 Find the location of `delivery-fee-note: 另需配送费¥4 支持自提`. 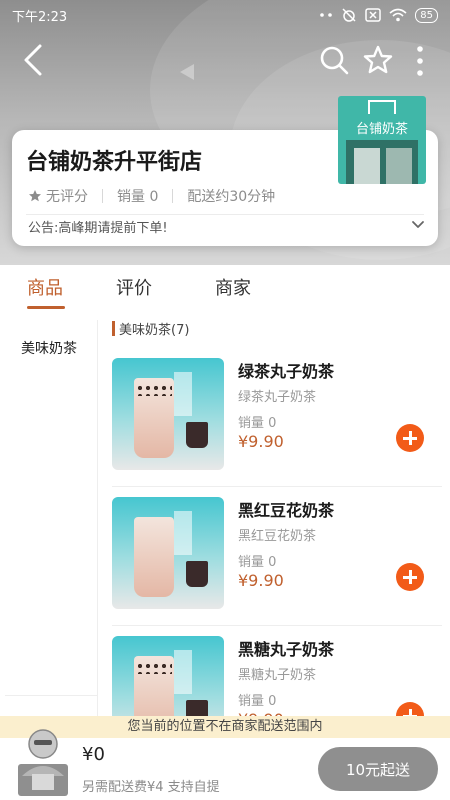

delivery-fee-note: 另需配送费¥4 支持自提 is located at coordinates (151, 787).